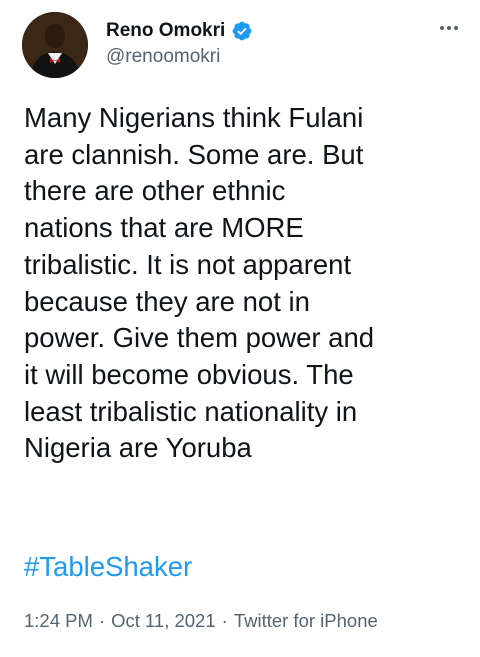 The width and height of the screenshot is (480, 657). Describe the element at coordinates (179, 57) in the screenshot. I see `author-handle: @renoomokri` at that location.